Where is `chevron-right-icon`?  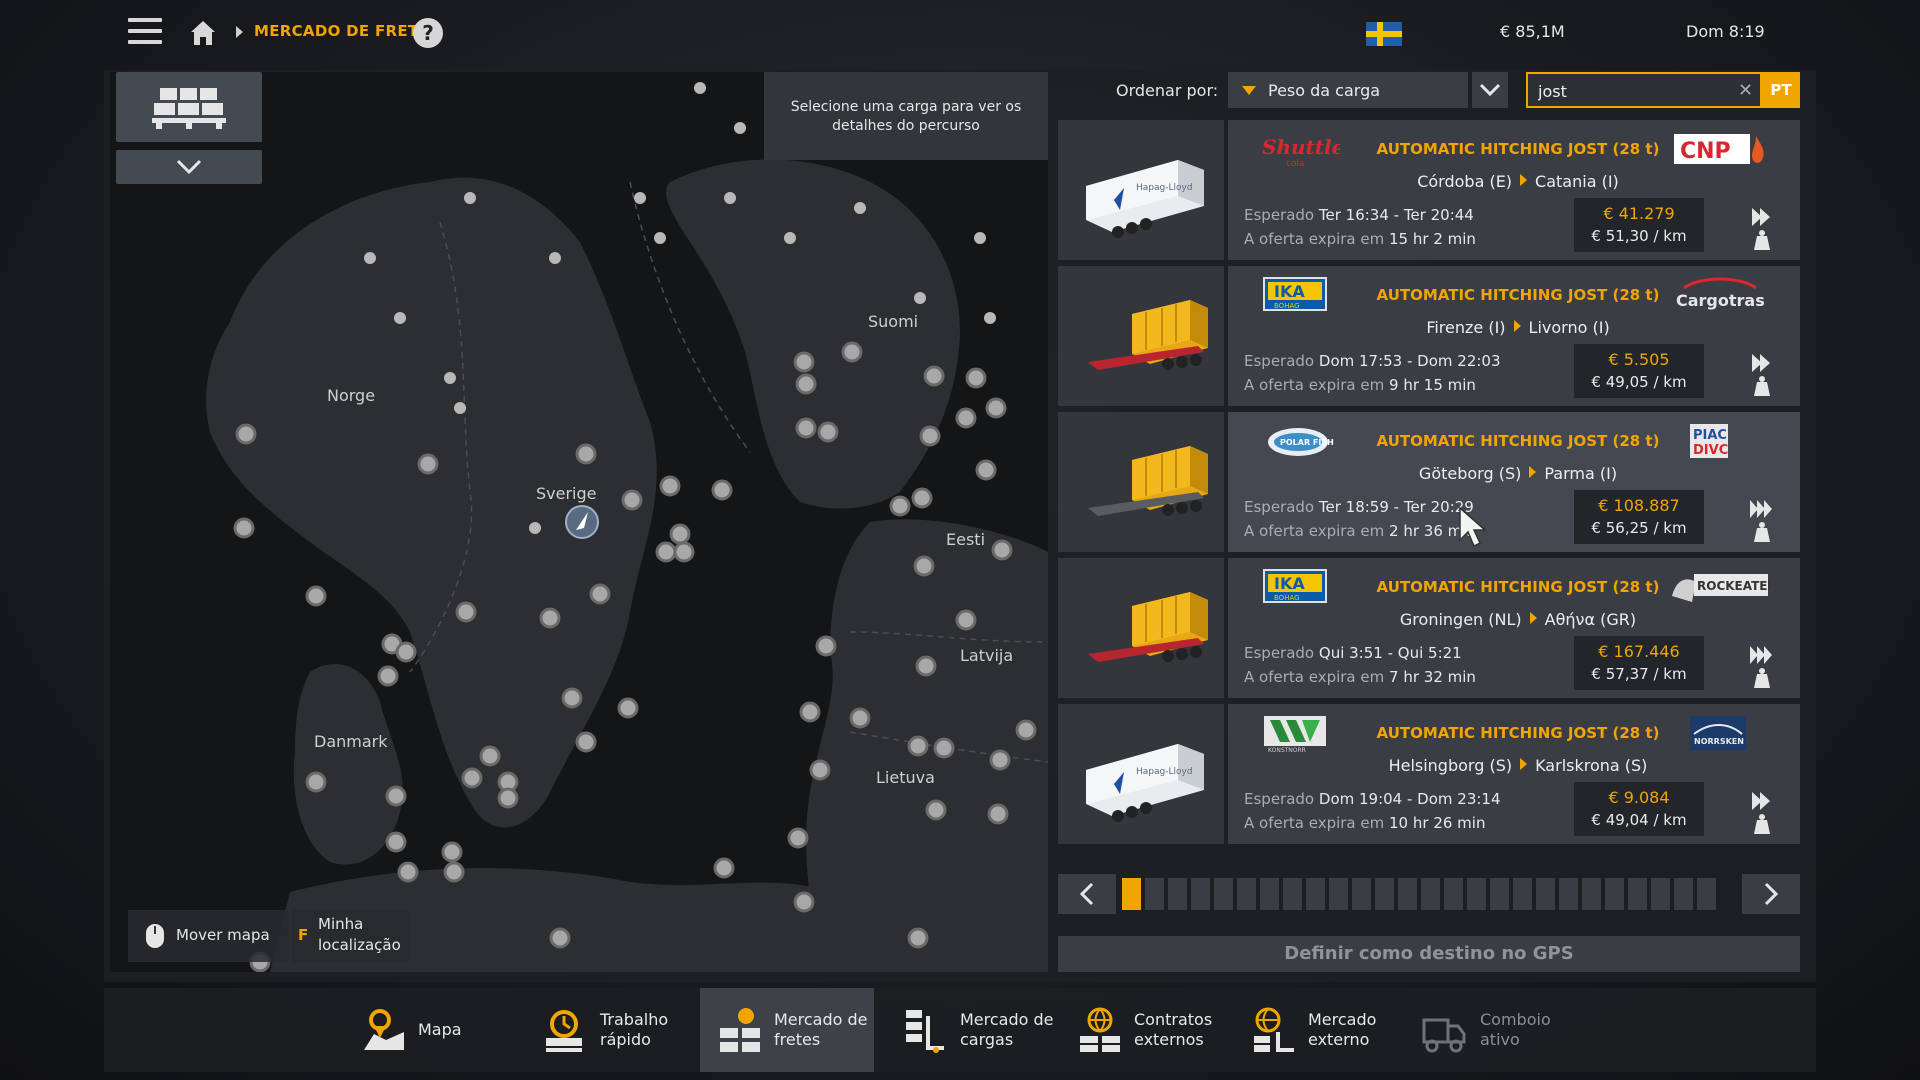
chevron-right-icon is located at coordinates (1771, 894).